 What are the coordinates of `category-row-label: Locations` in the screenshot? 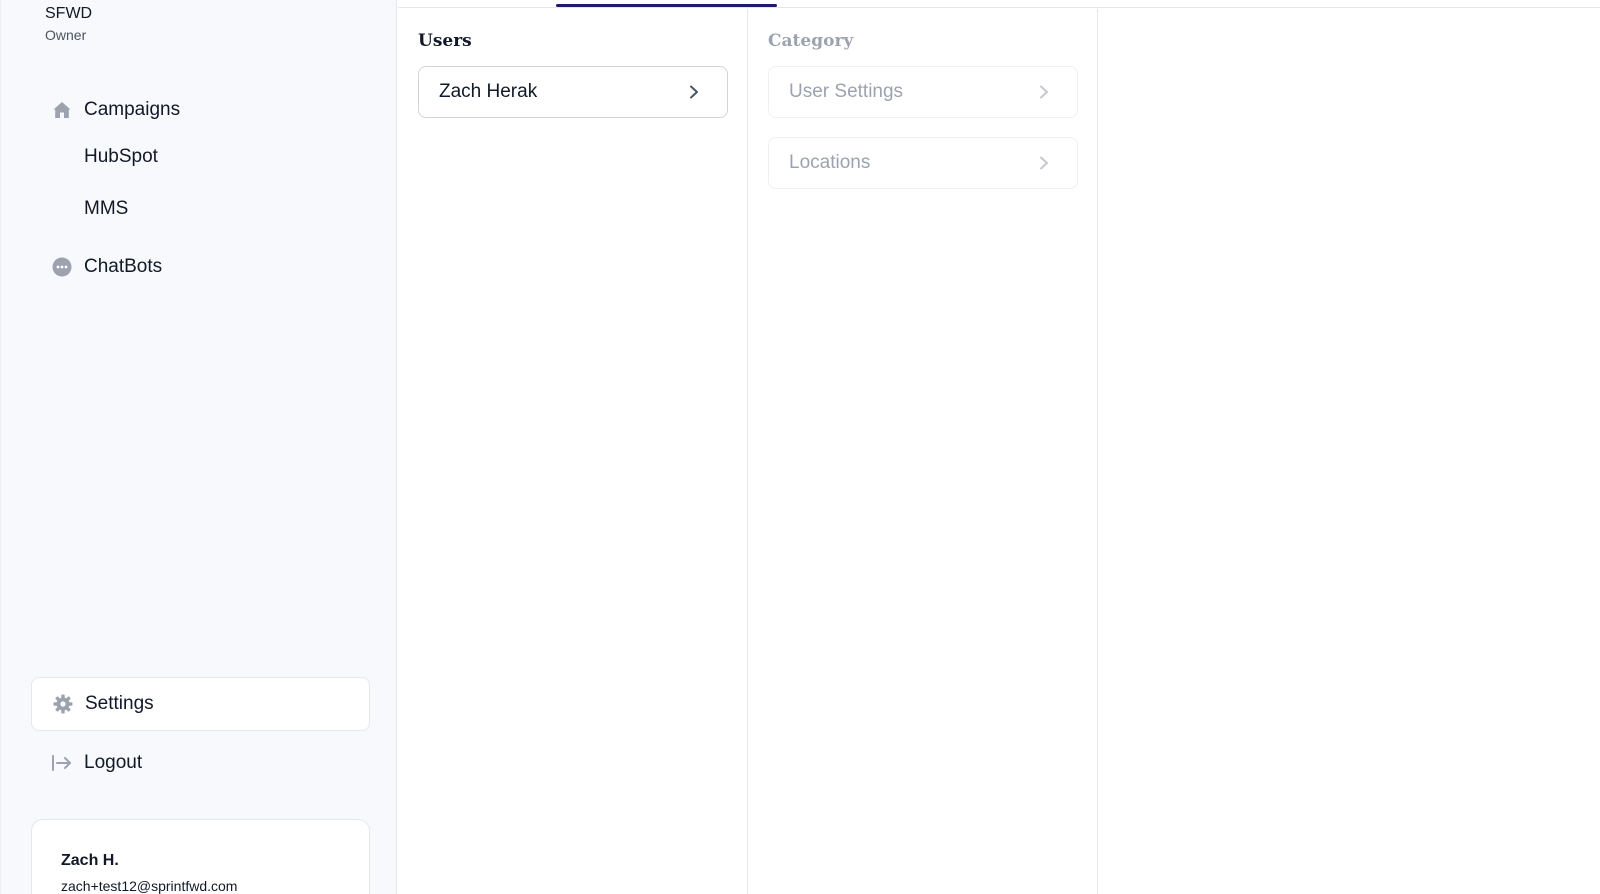 It's located at (830, 162).